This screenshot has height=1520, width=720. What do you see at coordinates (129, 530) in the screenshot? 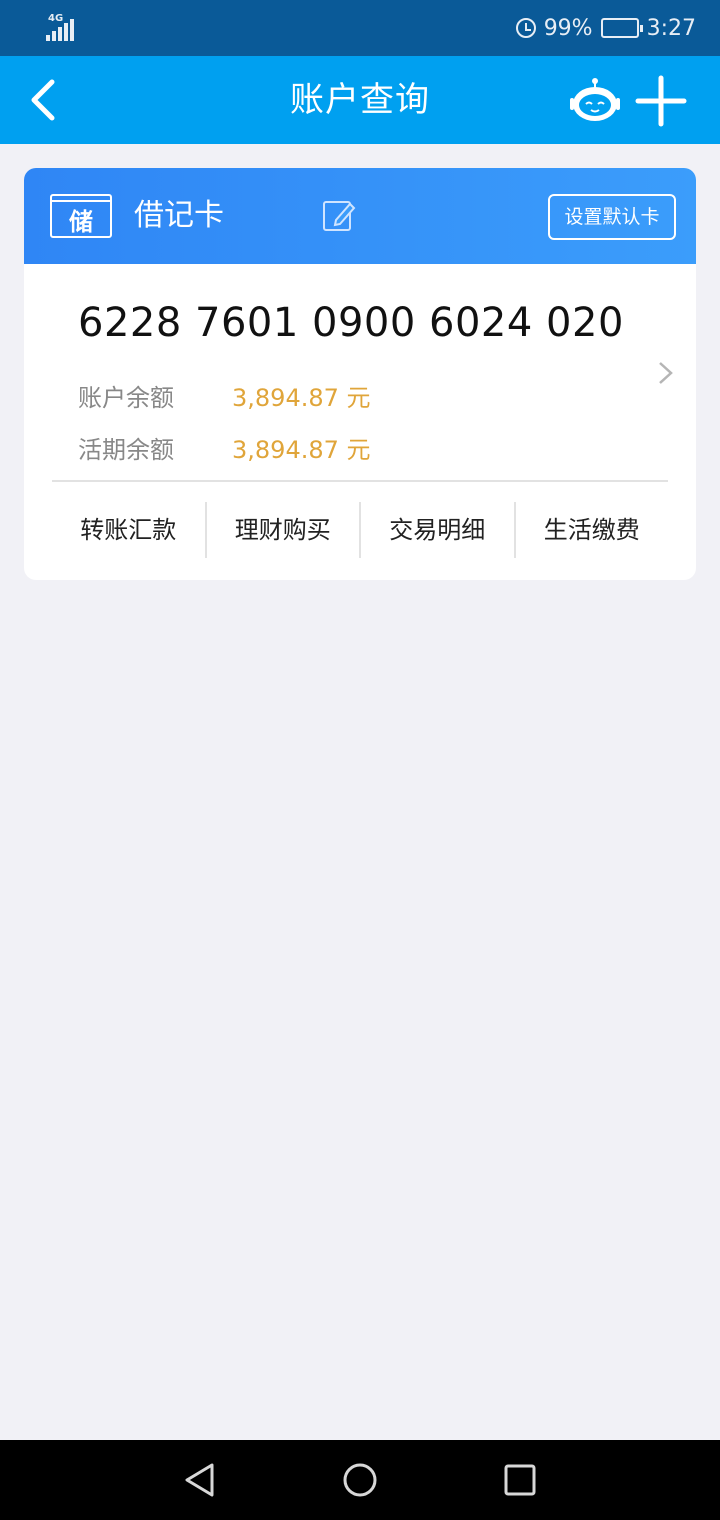
I see `transfer-button: 转账汇款` at bounding box center [129, 530].